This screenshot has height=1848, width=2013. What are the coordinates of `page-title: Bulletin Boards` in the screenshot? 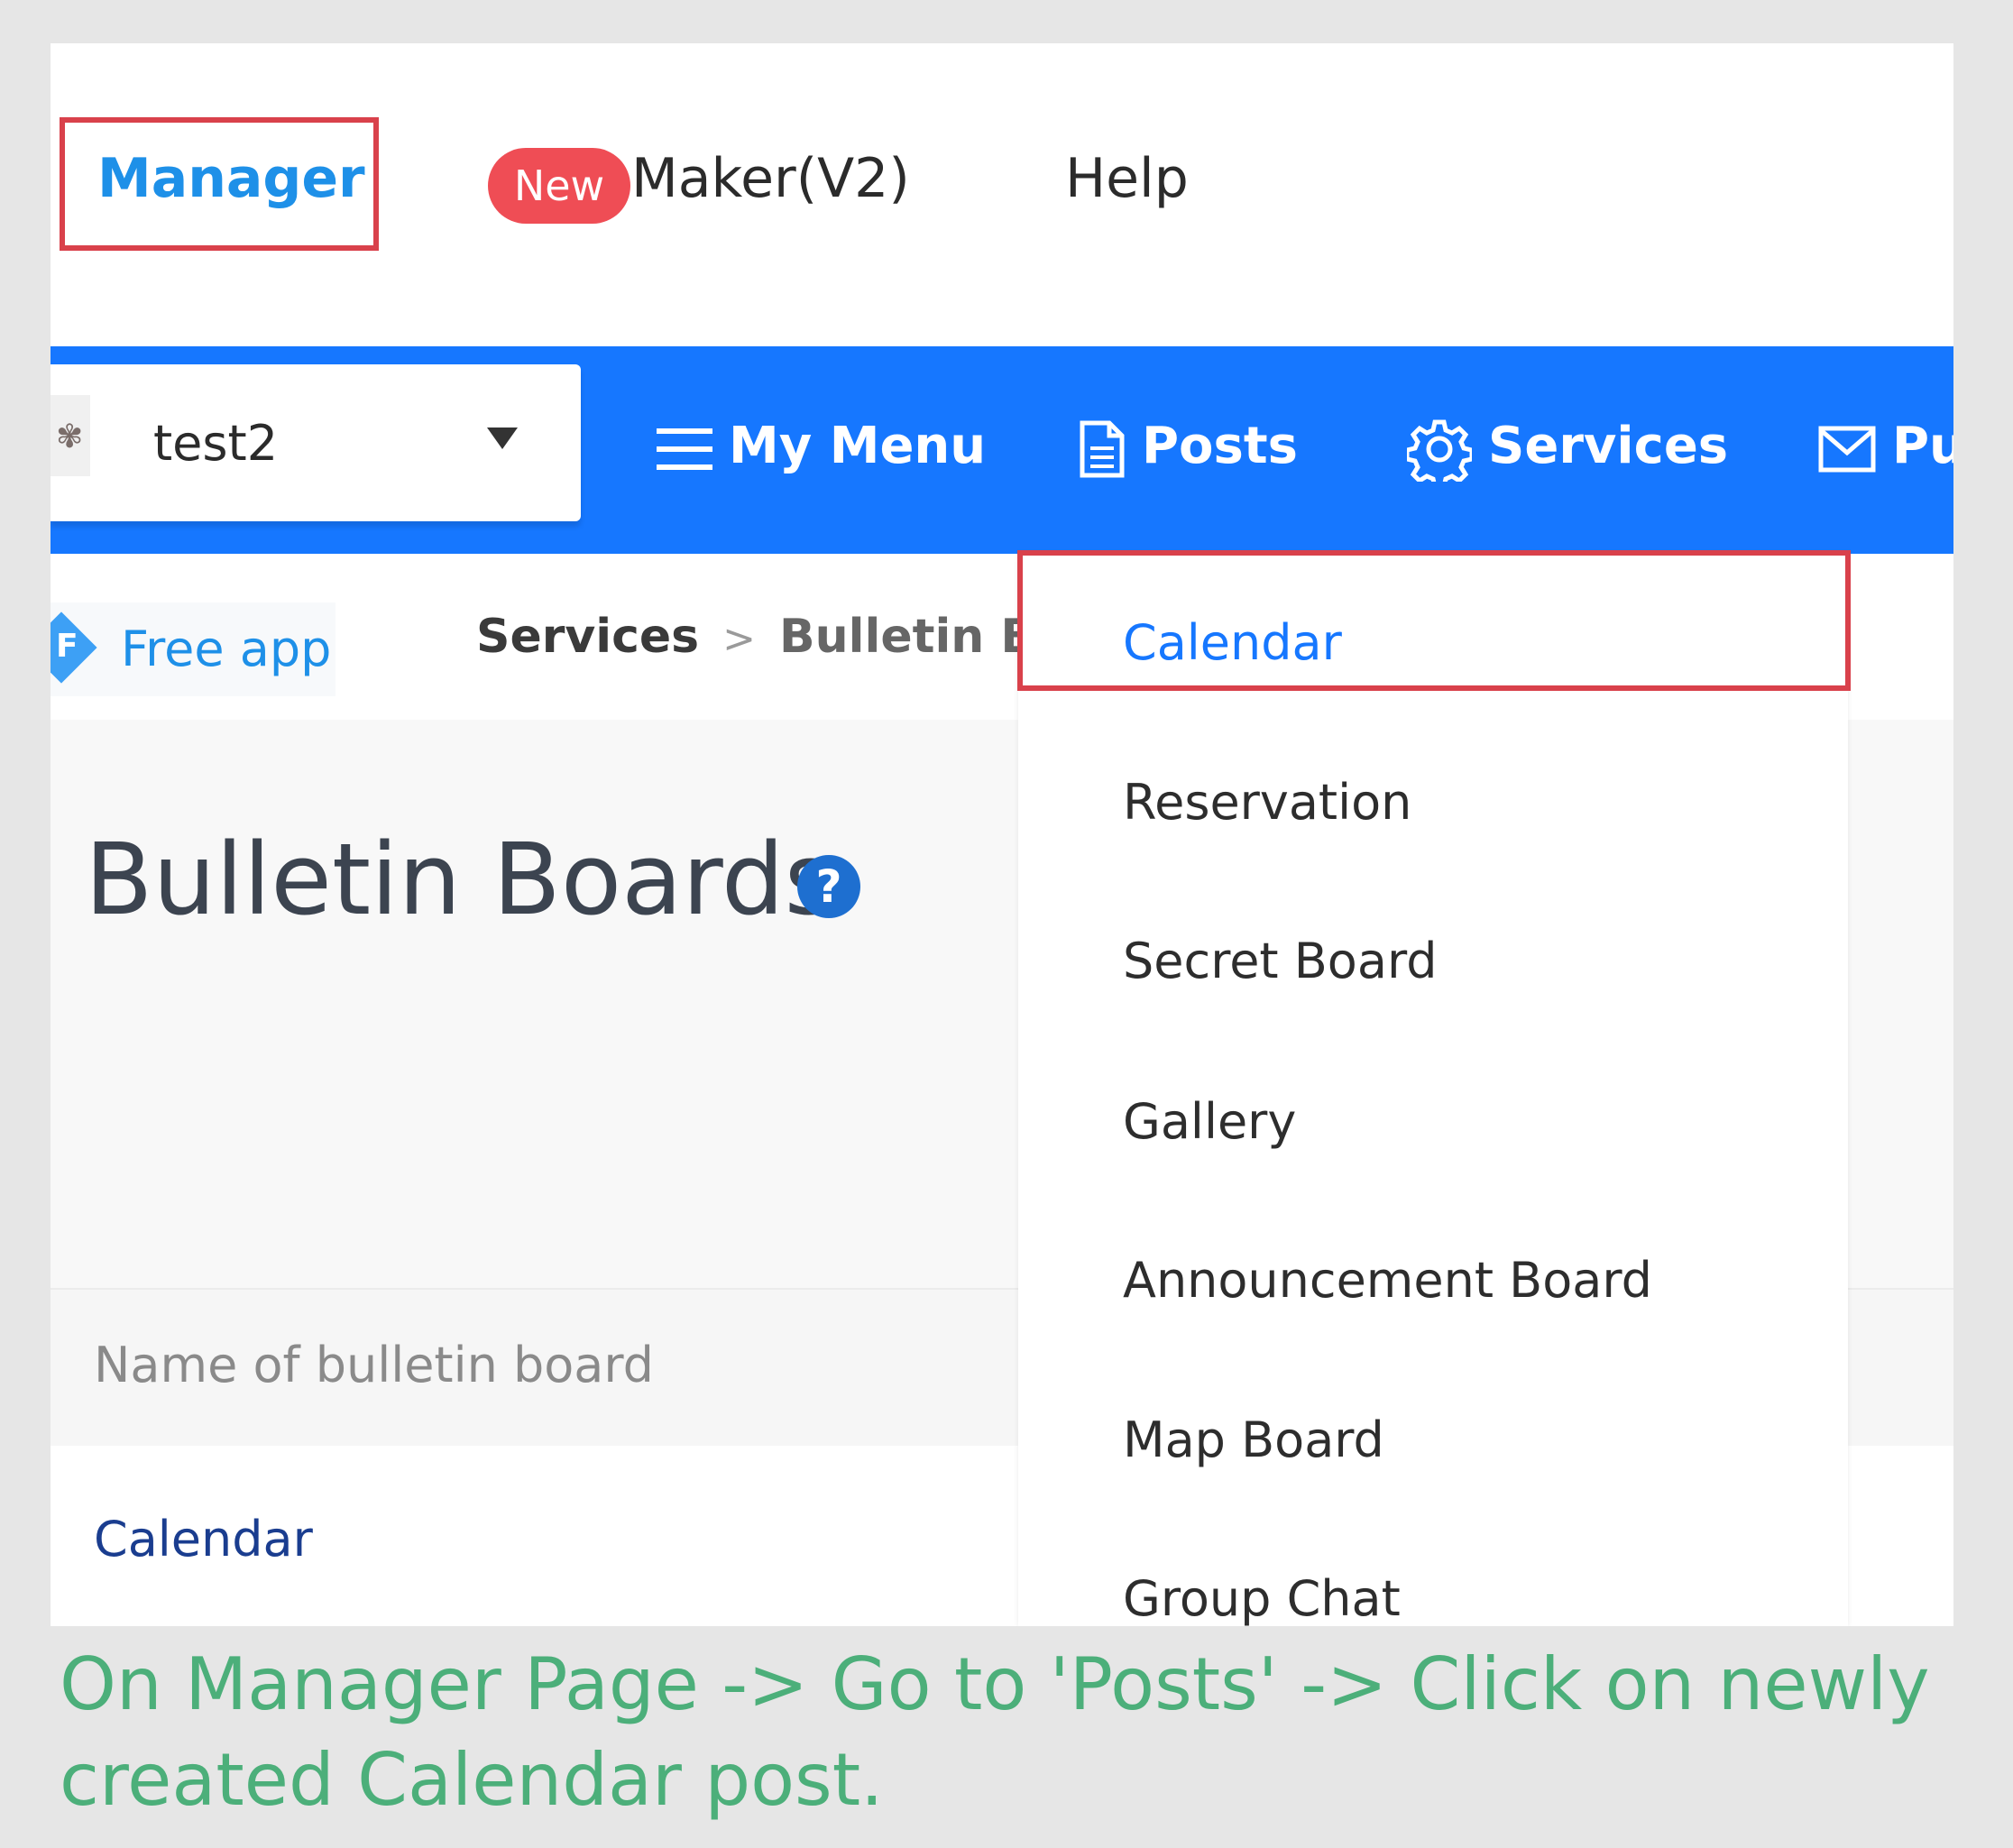 It's located at (460, 880).